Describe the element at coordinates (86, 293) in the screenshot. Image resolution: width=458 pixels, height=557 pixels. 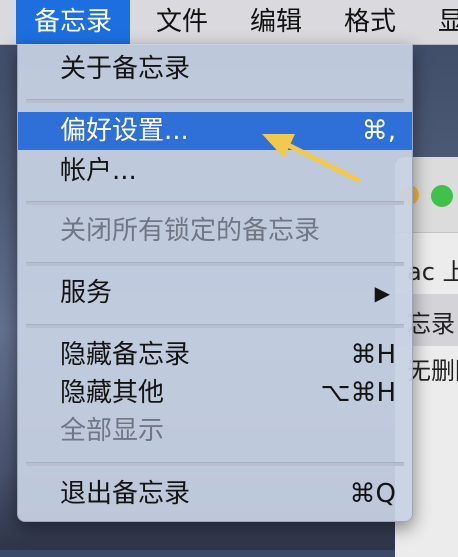
I see `menu-item-label: 服务` at that location.